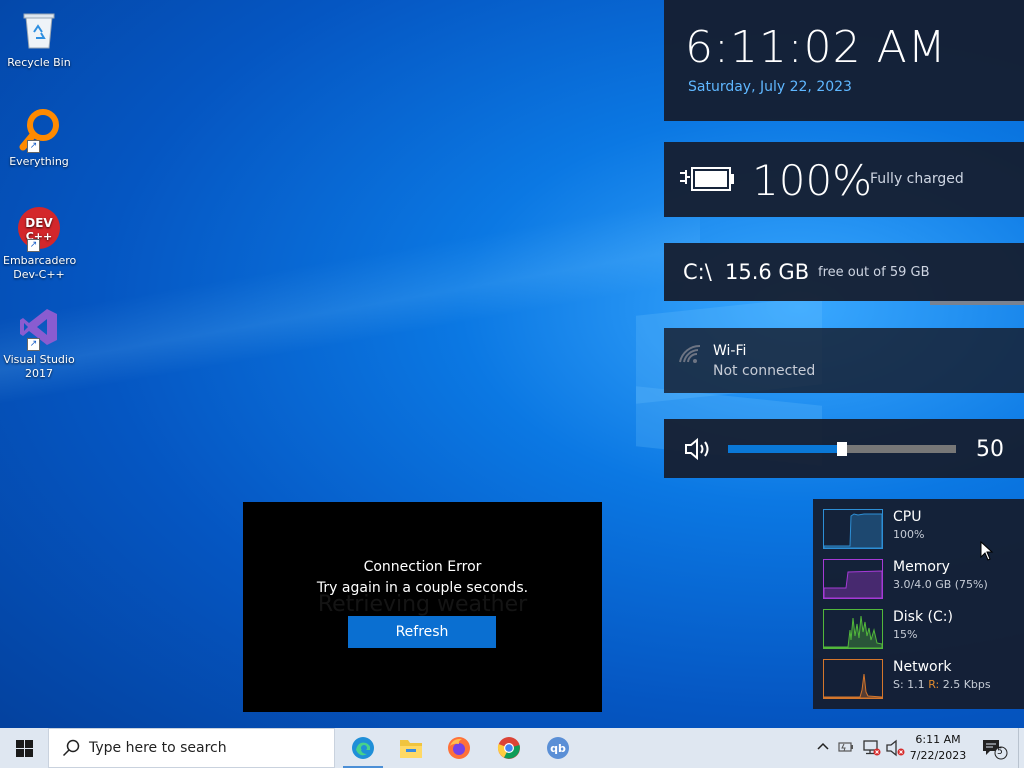 The image size is (1024, 768). What do you see at coordinates (923, 630) in the screenshot?
I see `perf-row-disk: Disk (C:) 15%` at bounding box center [923, 630].